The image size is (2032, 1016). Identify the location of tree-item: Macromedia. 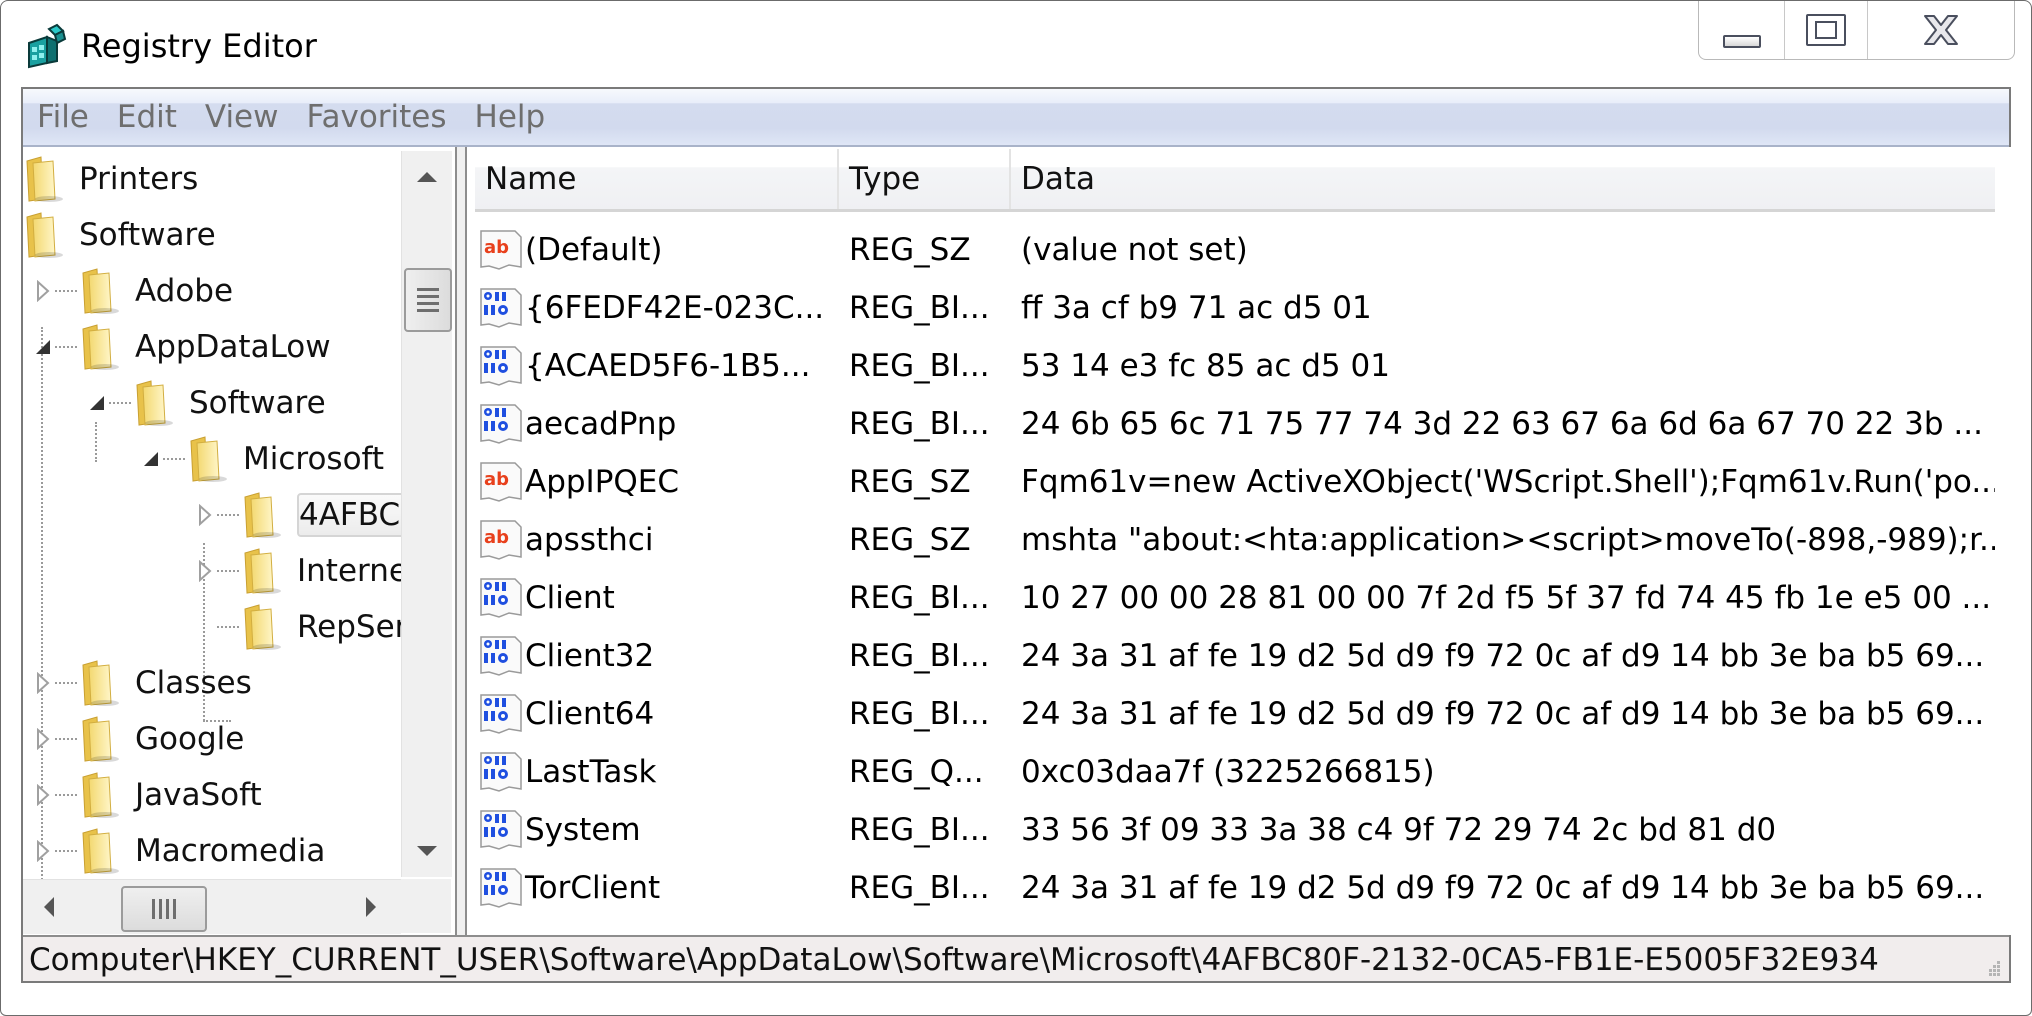
(179, 851).